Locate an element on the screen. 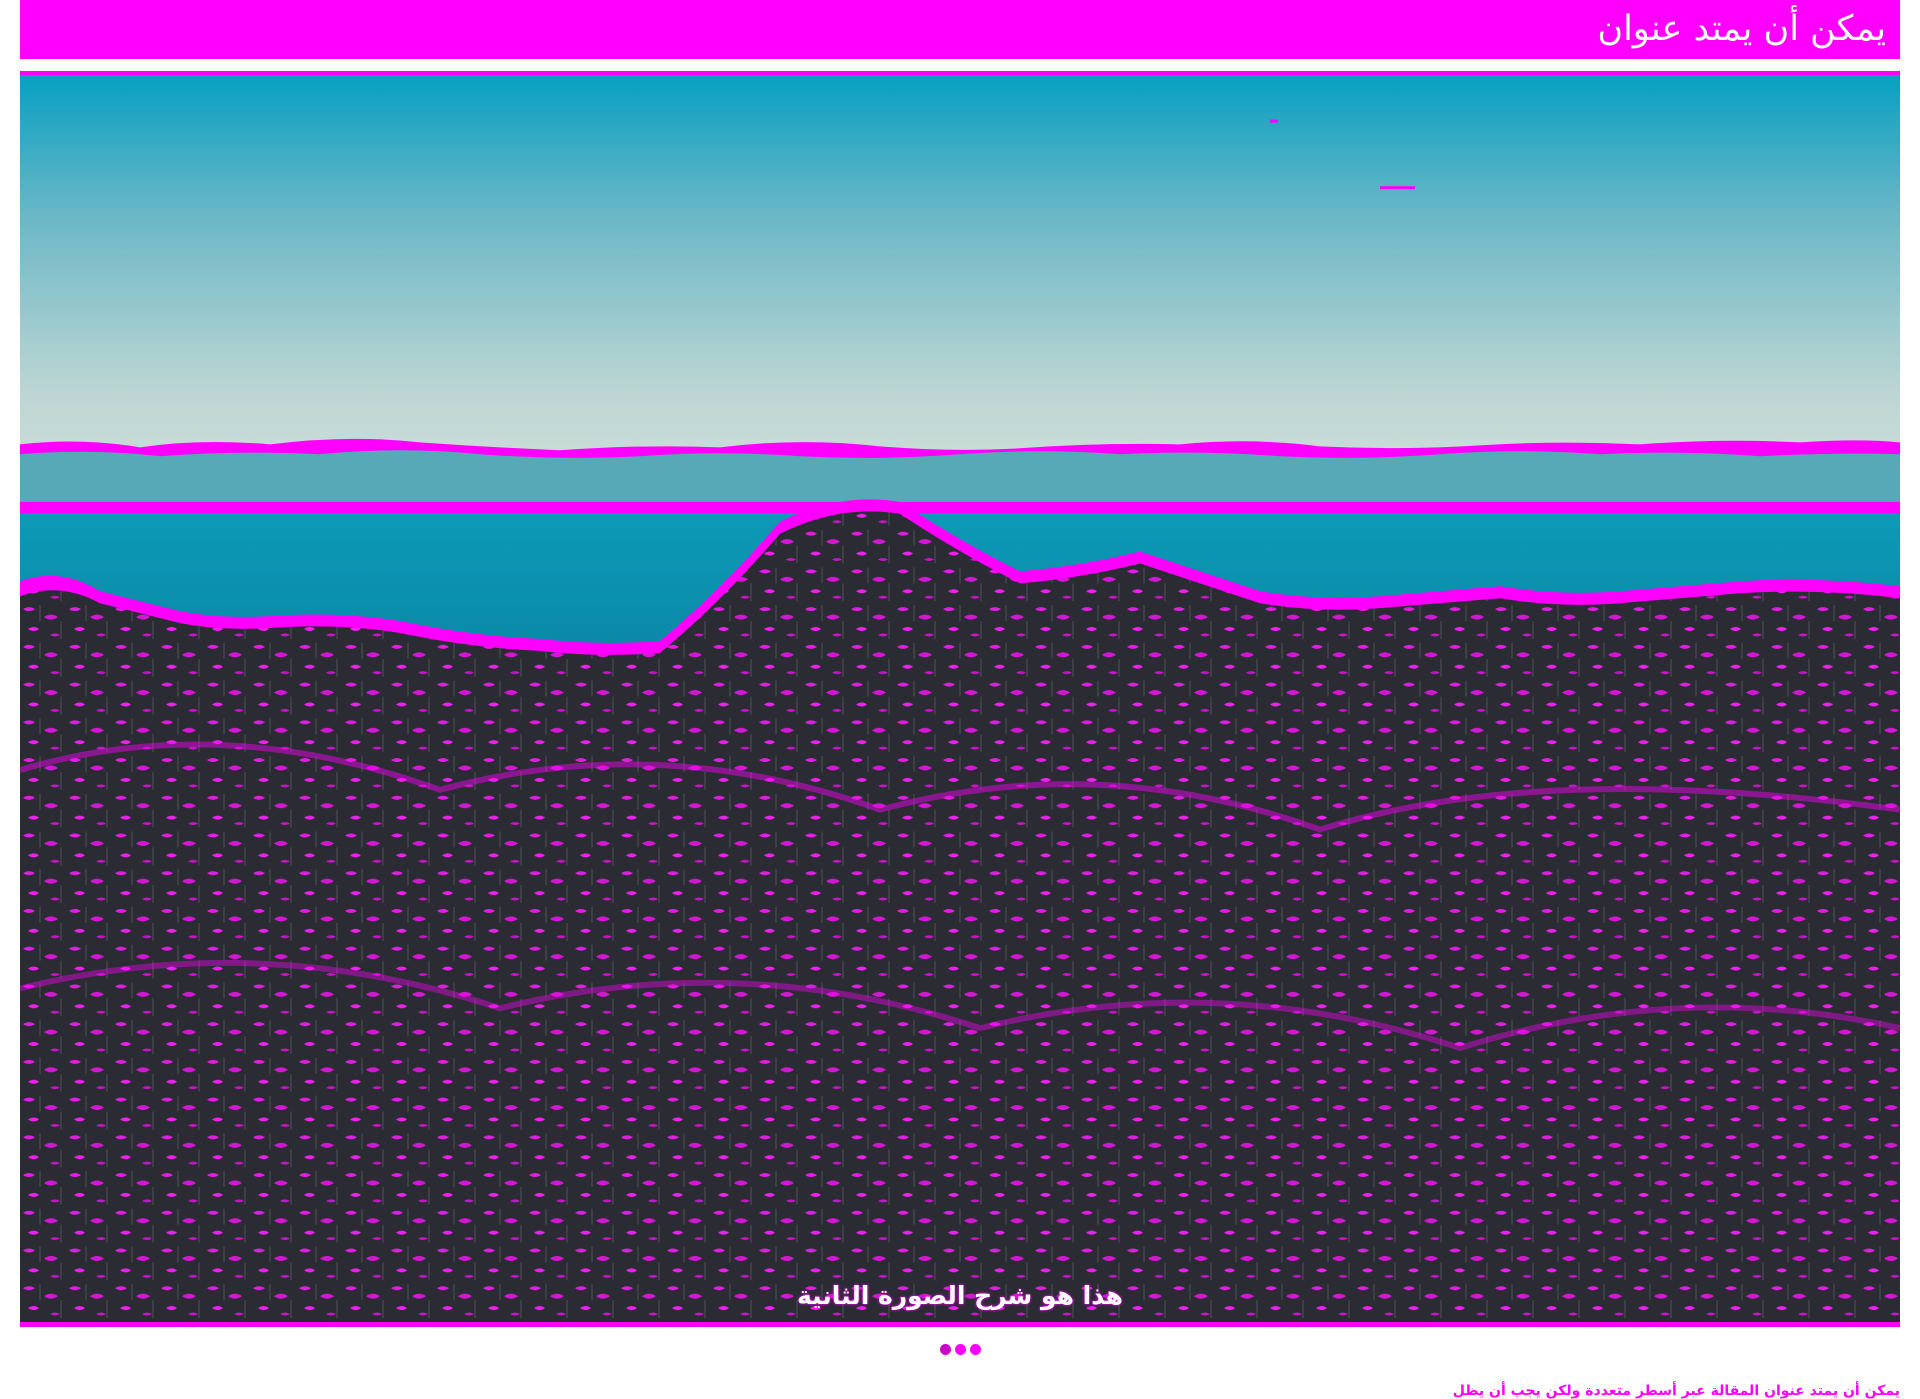  page-title: يمكن أن يمتد عنوان is located at coordinates (1741, 29).